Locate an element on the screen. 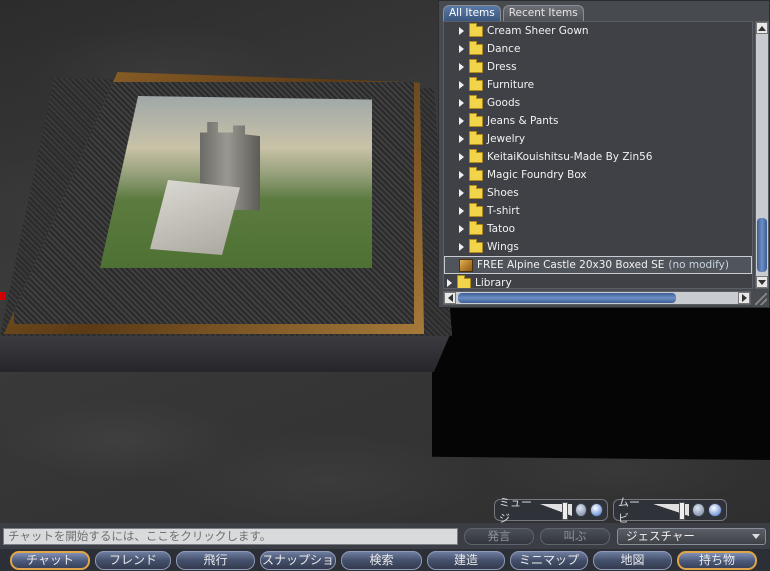 The height and width of the screenshot is (571, 770). horizontal-scroll-thumb is located at coordinates (567, 298).